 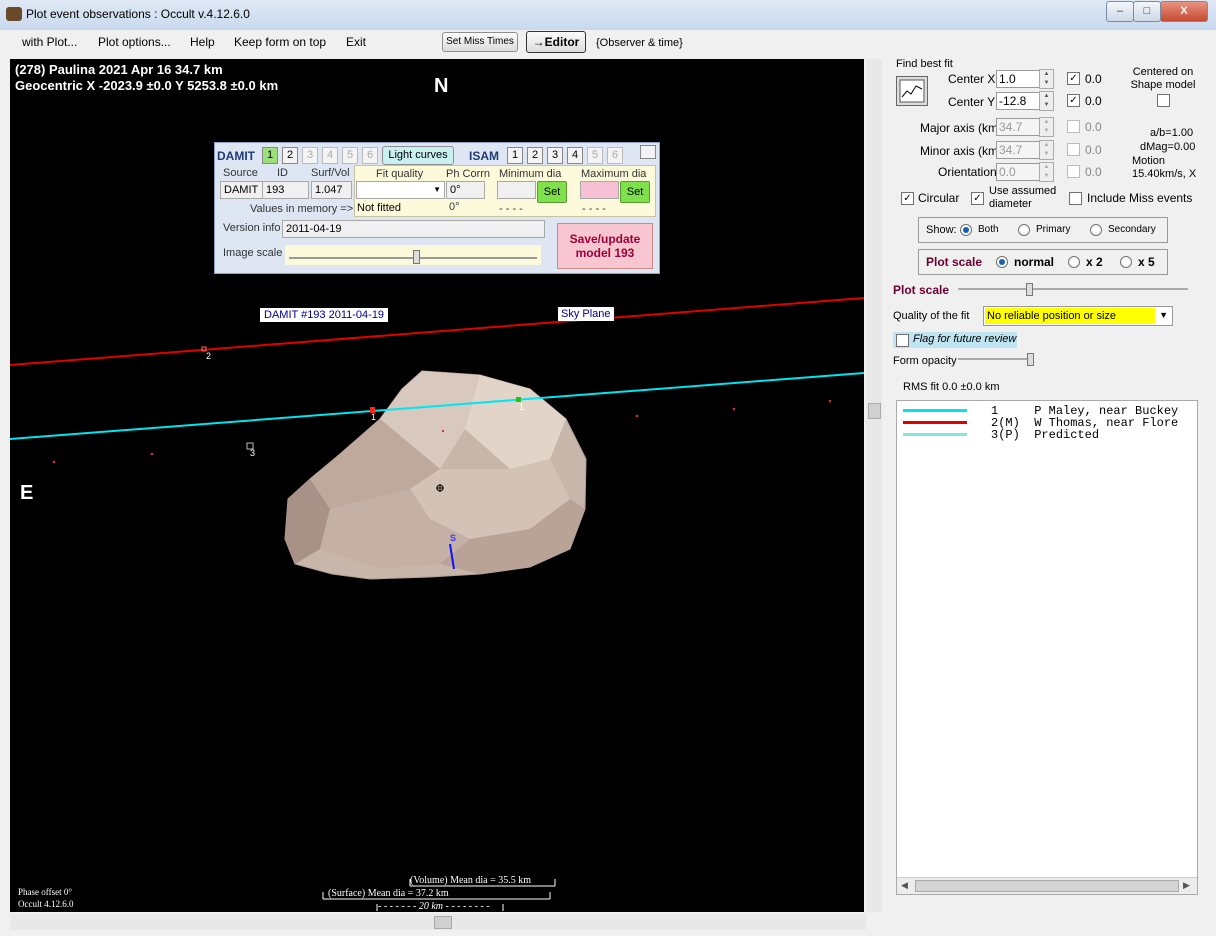 I want to click on center-y-checkbox: ✓, so click(x=1073, y=100).